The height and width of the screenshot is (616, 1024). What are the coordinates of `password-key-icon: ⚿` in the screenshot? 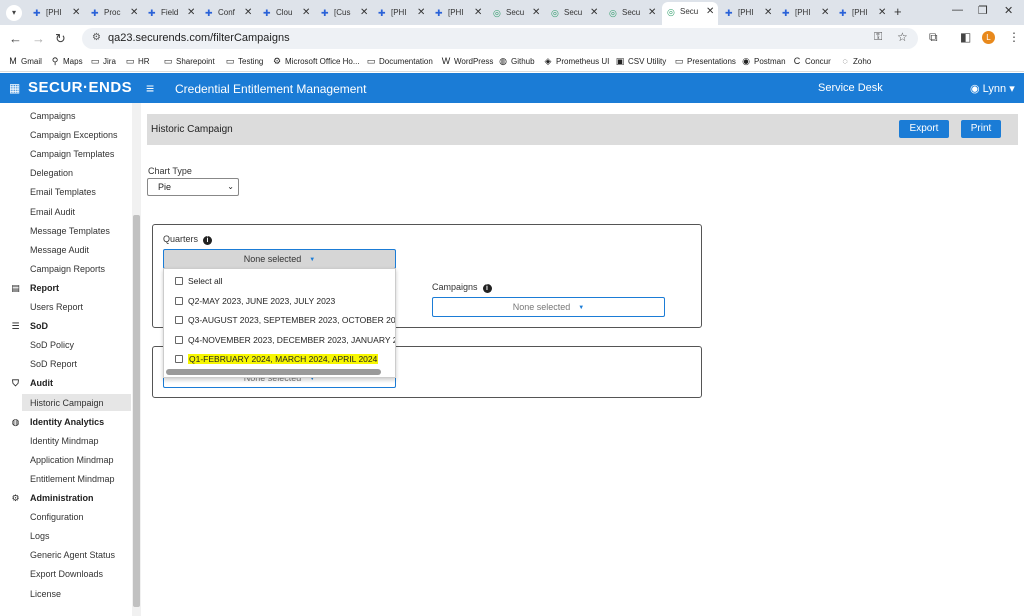 It's located at (878, 37).